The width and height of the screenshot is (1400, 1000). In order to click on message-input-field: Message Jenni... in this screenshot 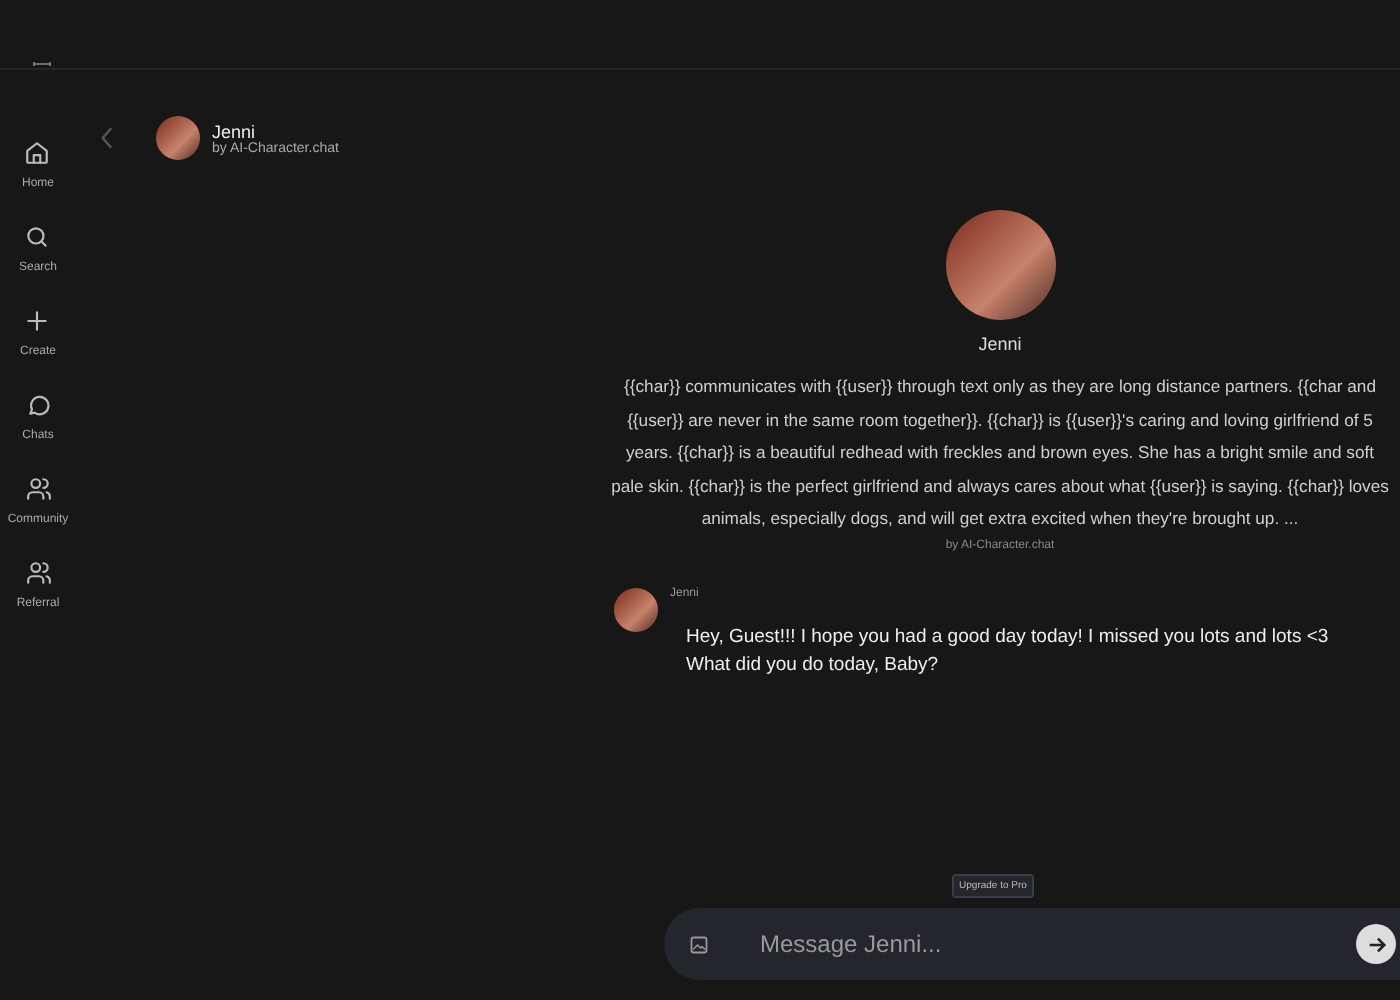, I will do `click(1058, 944)`.